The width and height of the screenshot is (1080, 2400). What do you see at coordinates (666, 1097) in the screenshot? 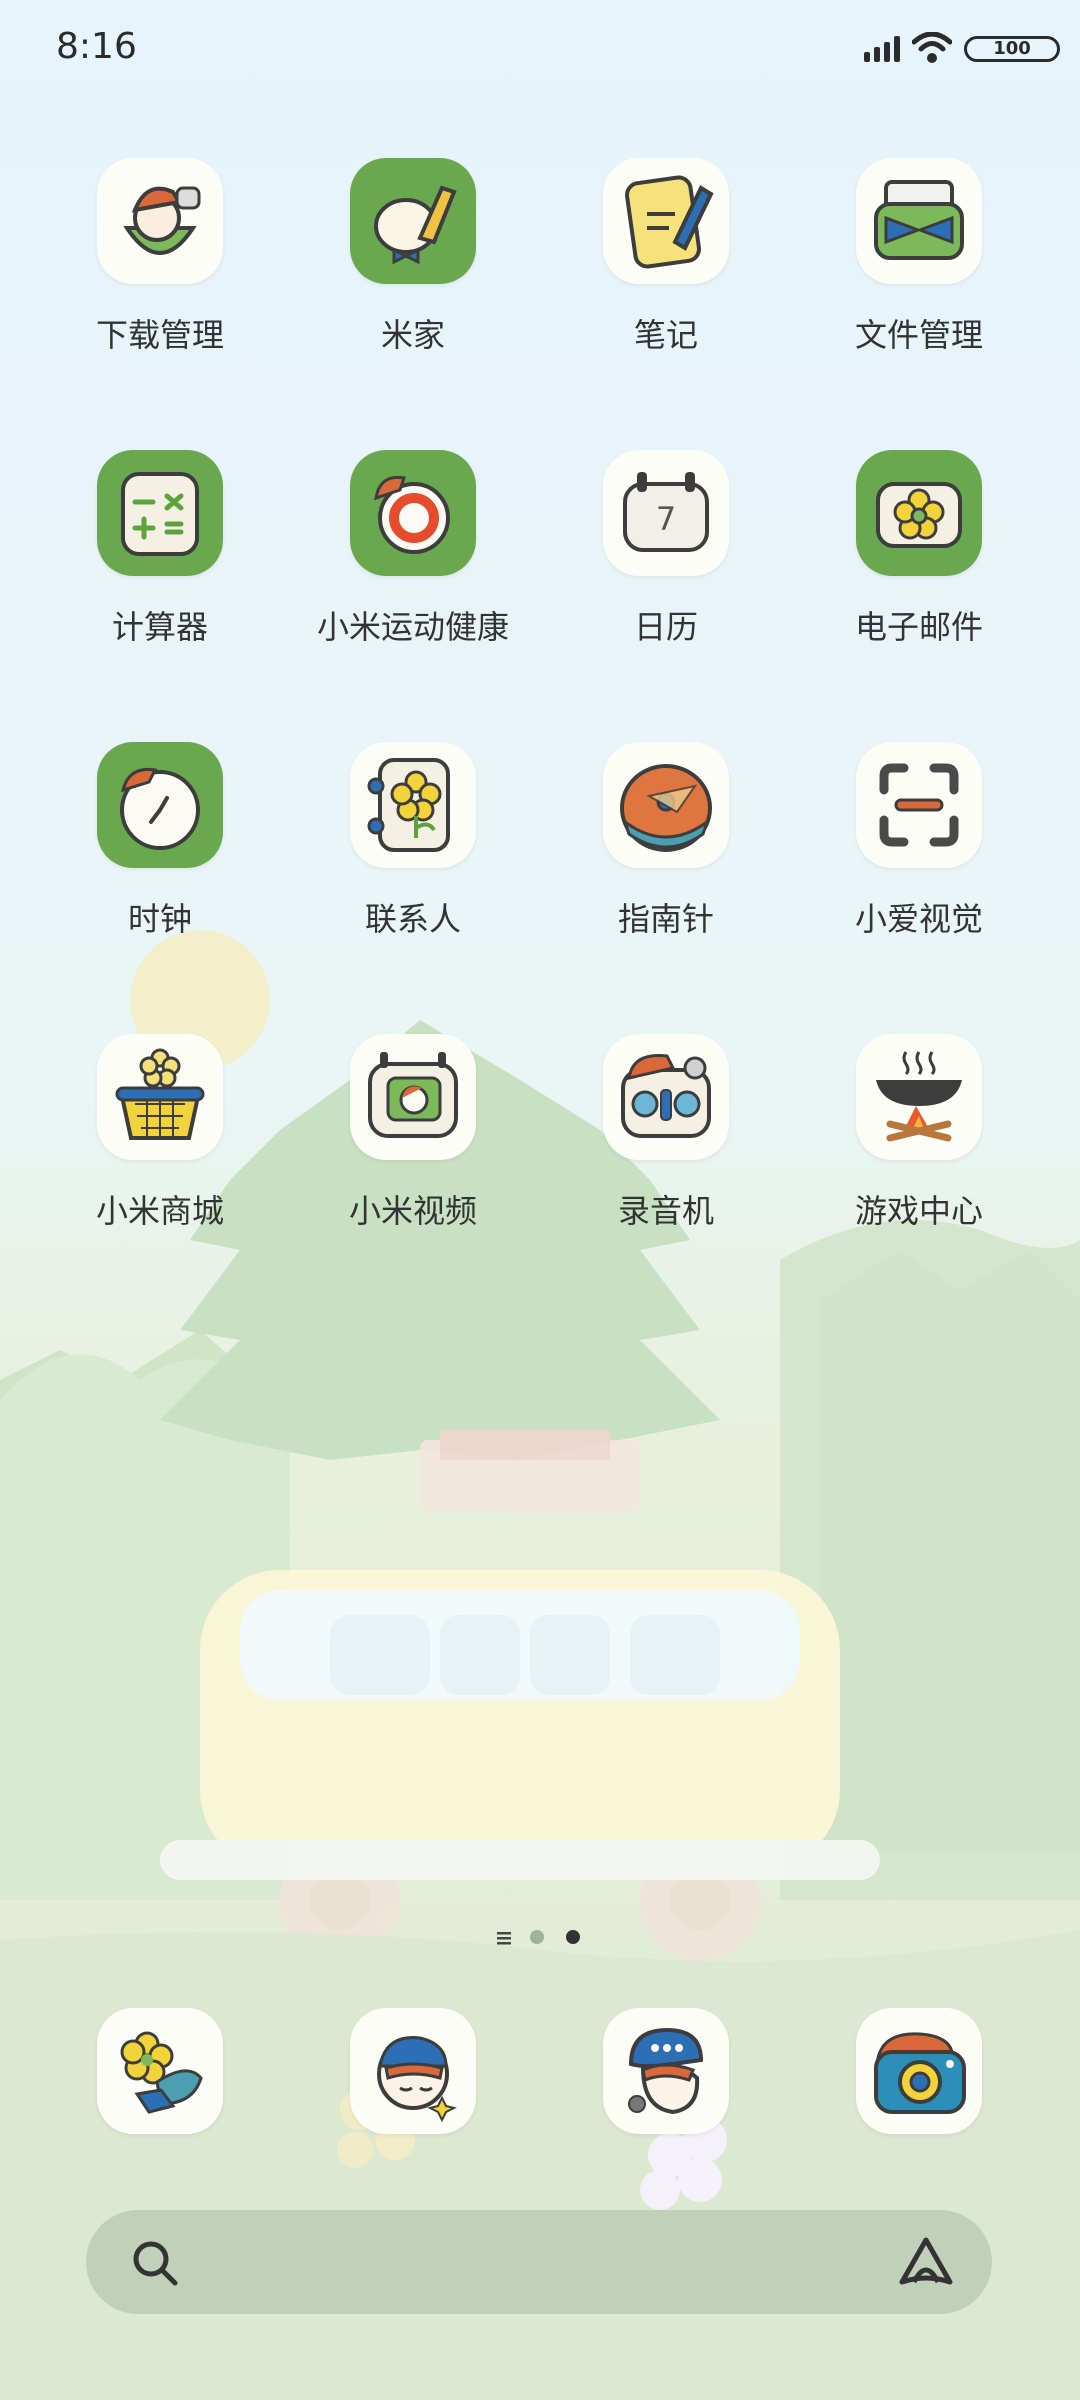
I see `recorder-icon` at bounding box center [666, 1097].